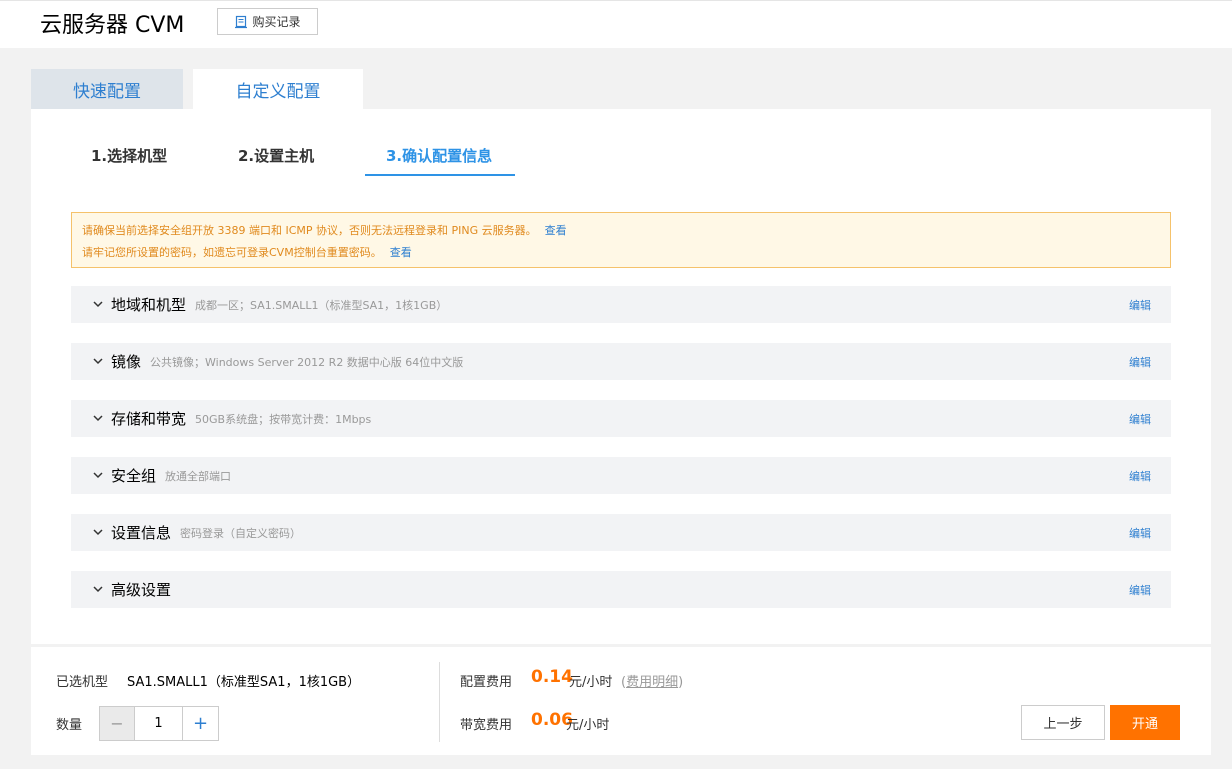 The width and height of the screenshot is (1232, 769). What do you see at coordinates (681, 682) in the screenshot?
I see `fee-detail-close-paren: )` at bounding box center [681, 682].